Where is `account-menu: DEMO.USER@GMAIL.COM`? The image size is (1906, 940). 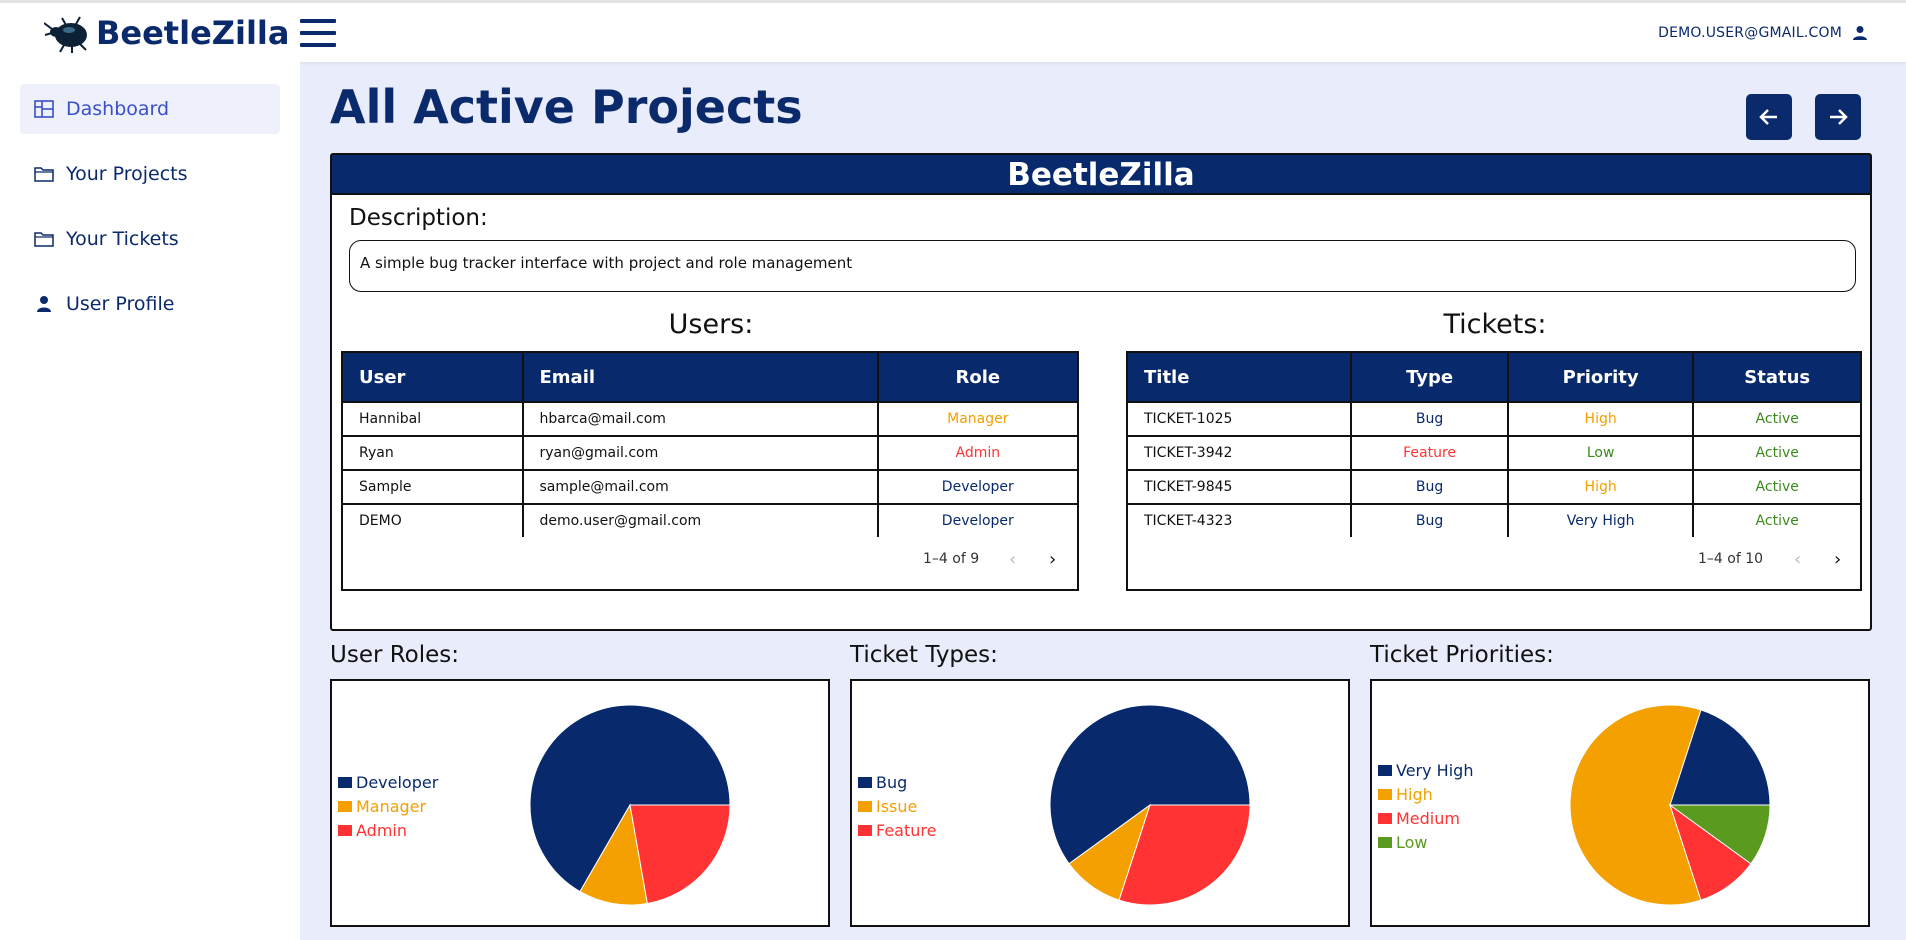
account-menu: DEMO.USER@GMAIL.COM is located at coordinates (1763, 33).